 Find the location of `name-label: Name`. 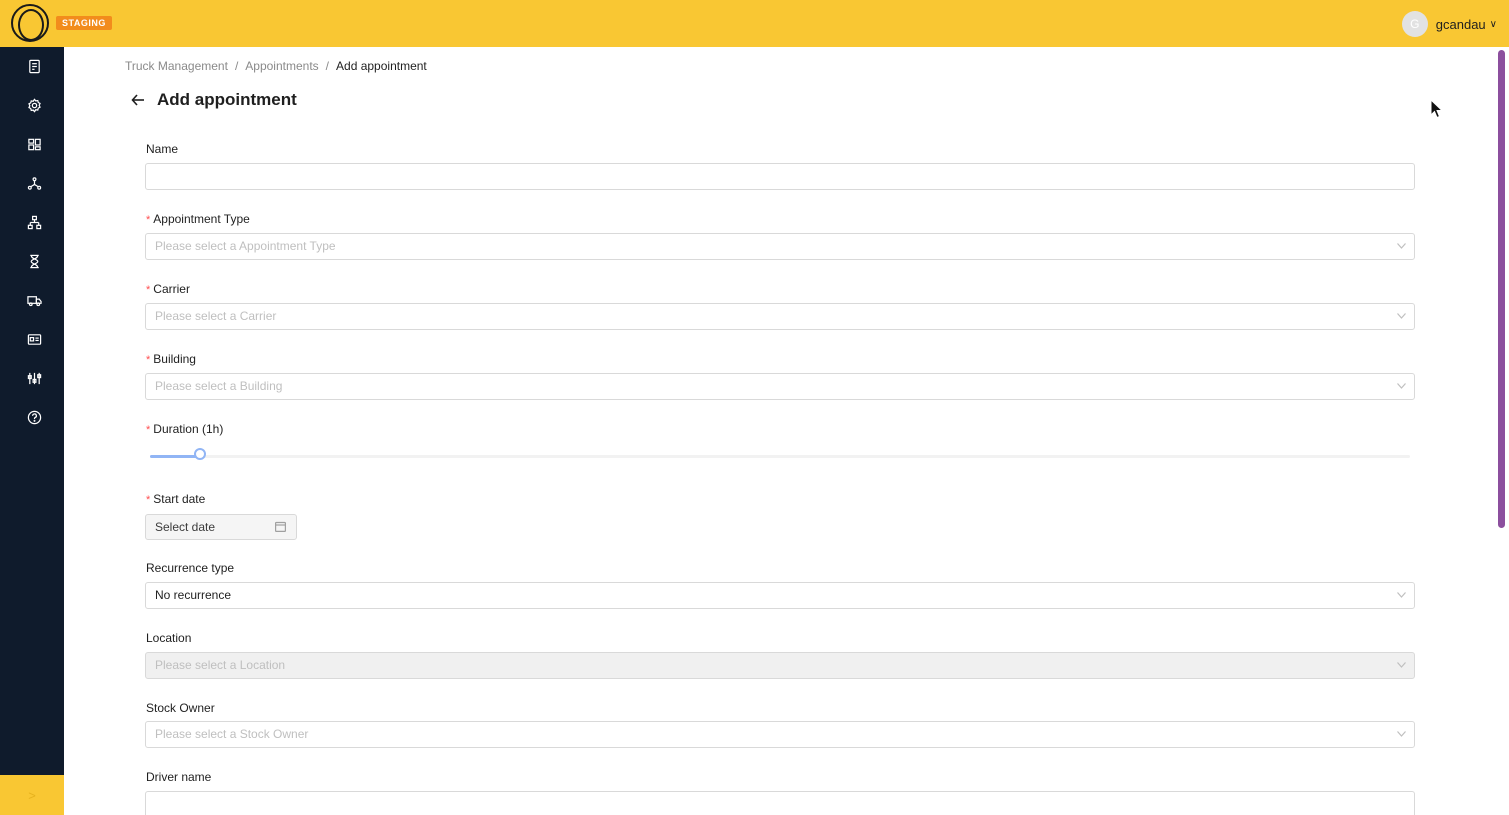

name-label: Name is located at coordinates (162, 149).